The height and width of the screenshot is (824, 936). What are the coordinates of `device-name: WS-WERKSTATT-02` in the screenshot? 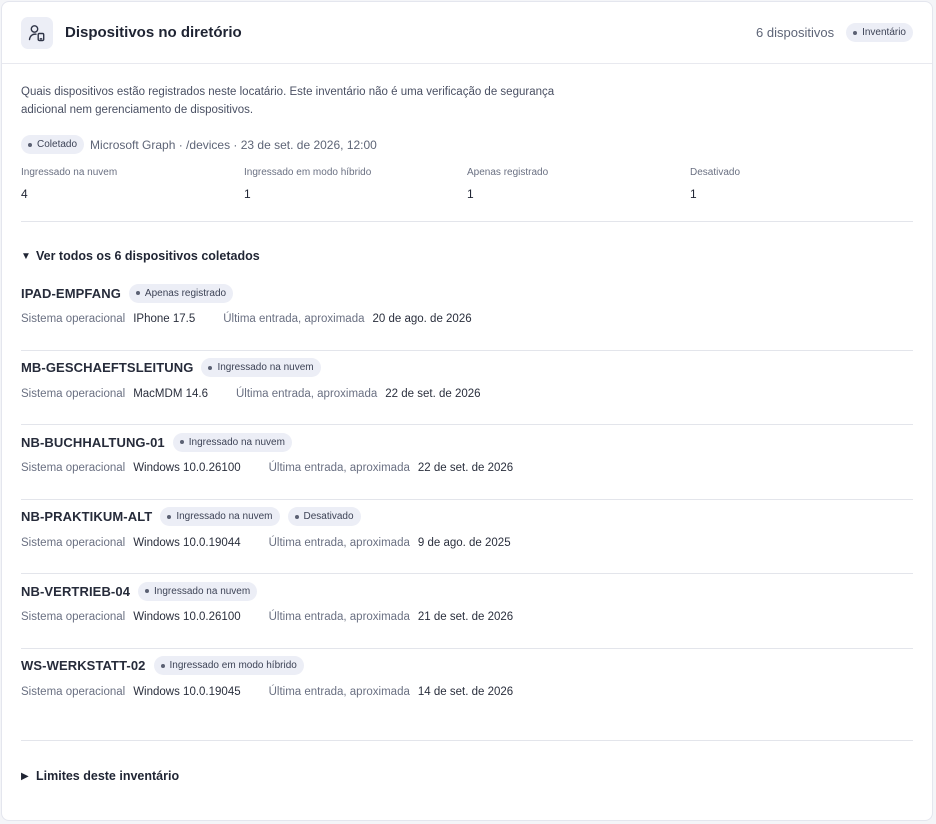 It's located at (83, 665).